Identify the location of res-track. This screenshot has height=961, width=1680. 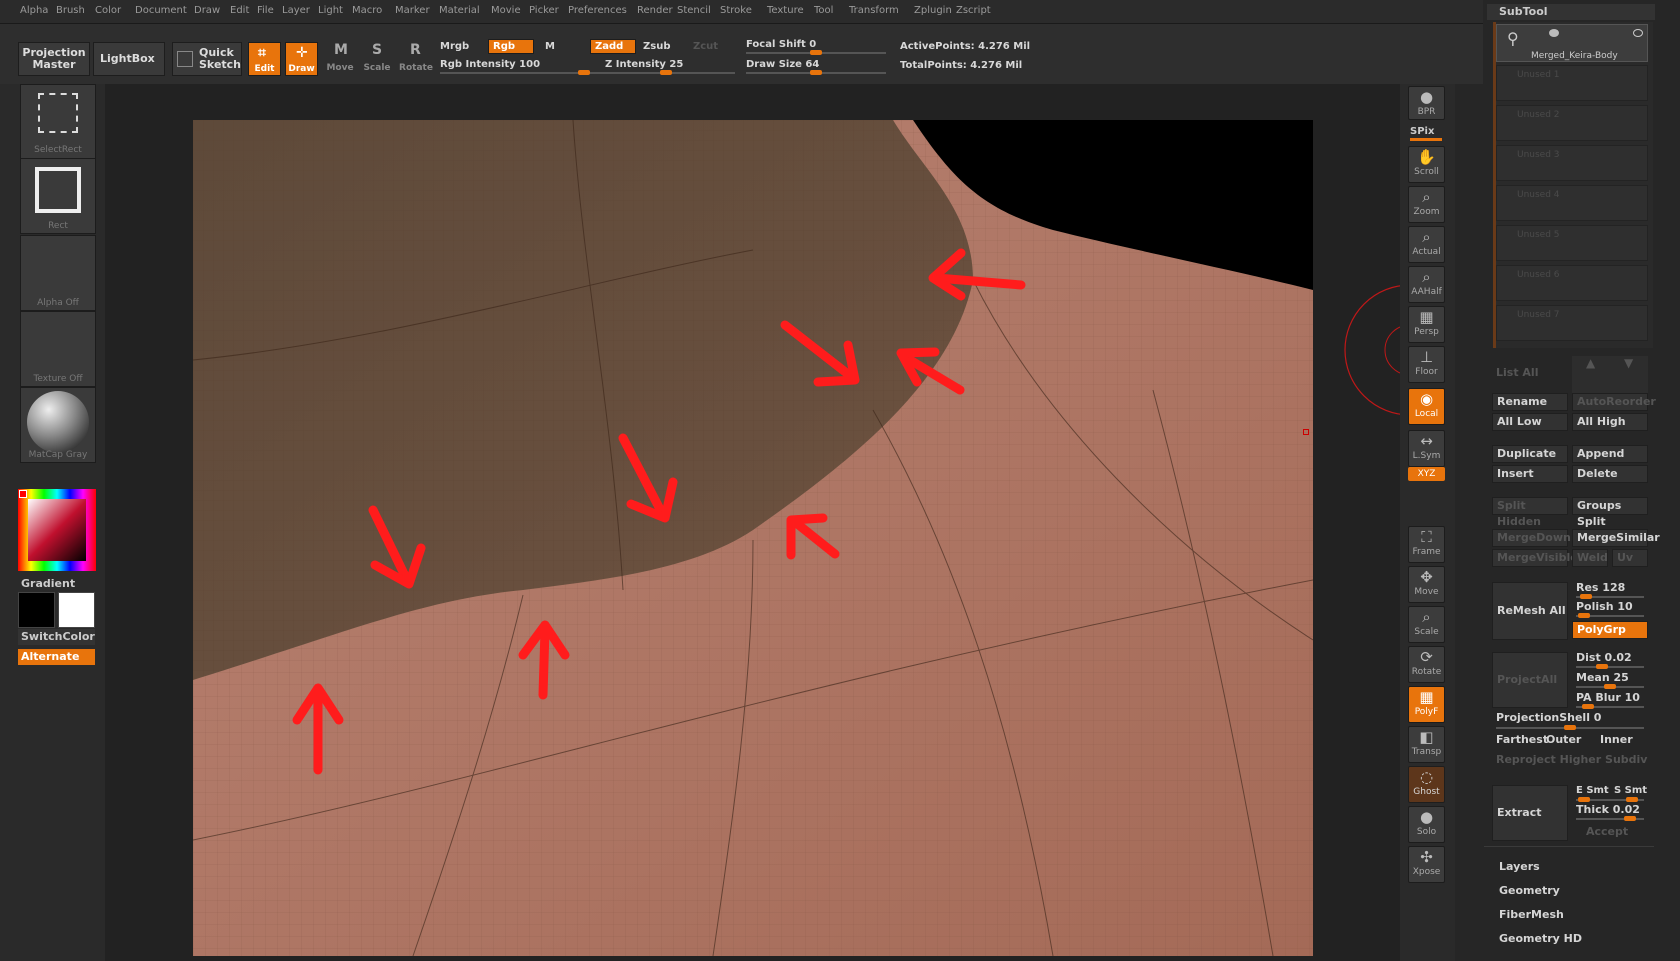
(1610, 596).